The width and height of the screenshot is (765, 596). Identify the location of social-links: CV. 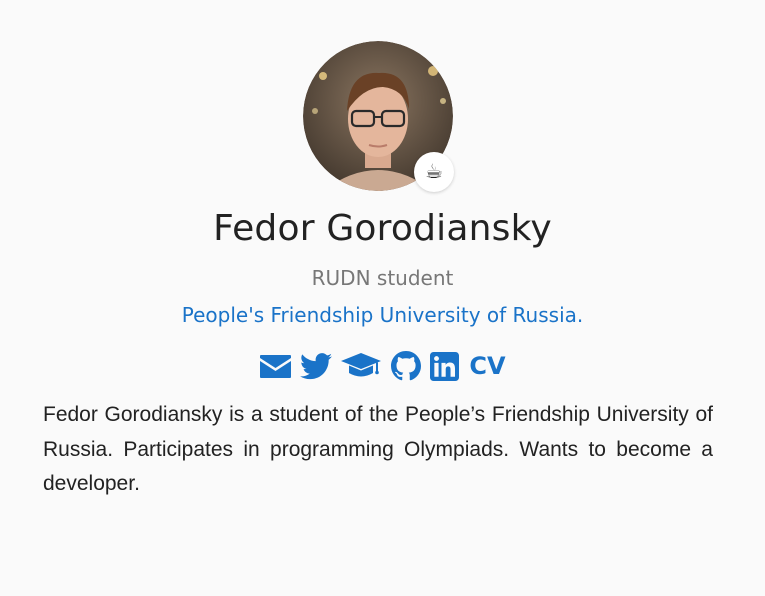
(382, 366).